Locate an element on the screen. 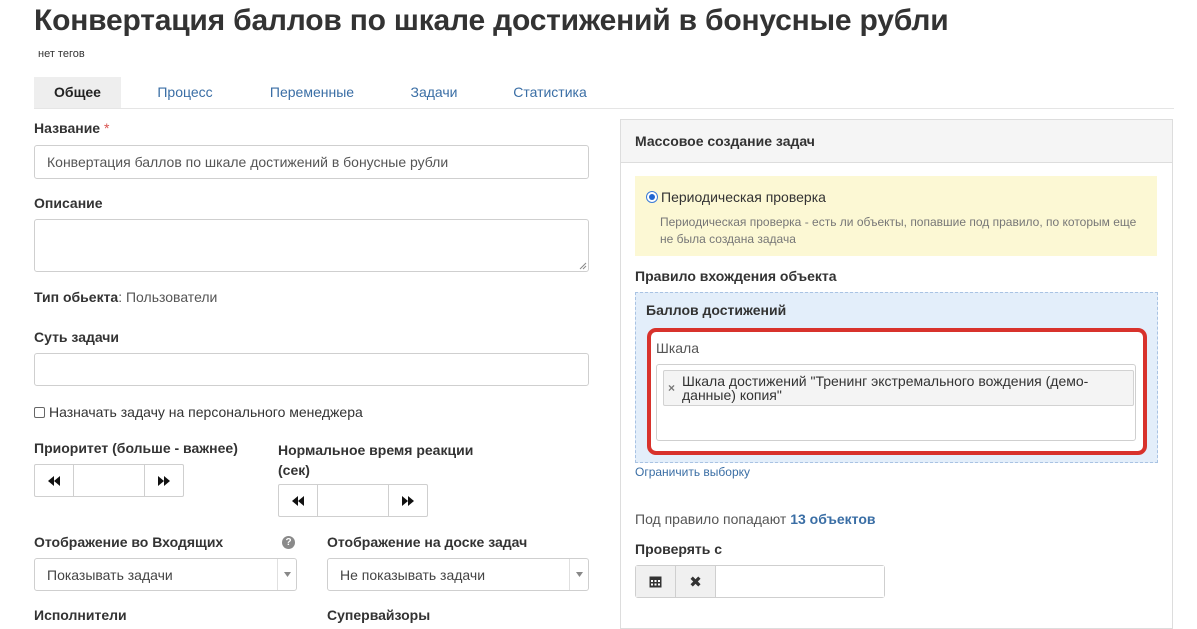  check-from-label: Проверять с is located at coordinates (679, 549).